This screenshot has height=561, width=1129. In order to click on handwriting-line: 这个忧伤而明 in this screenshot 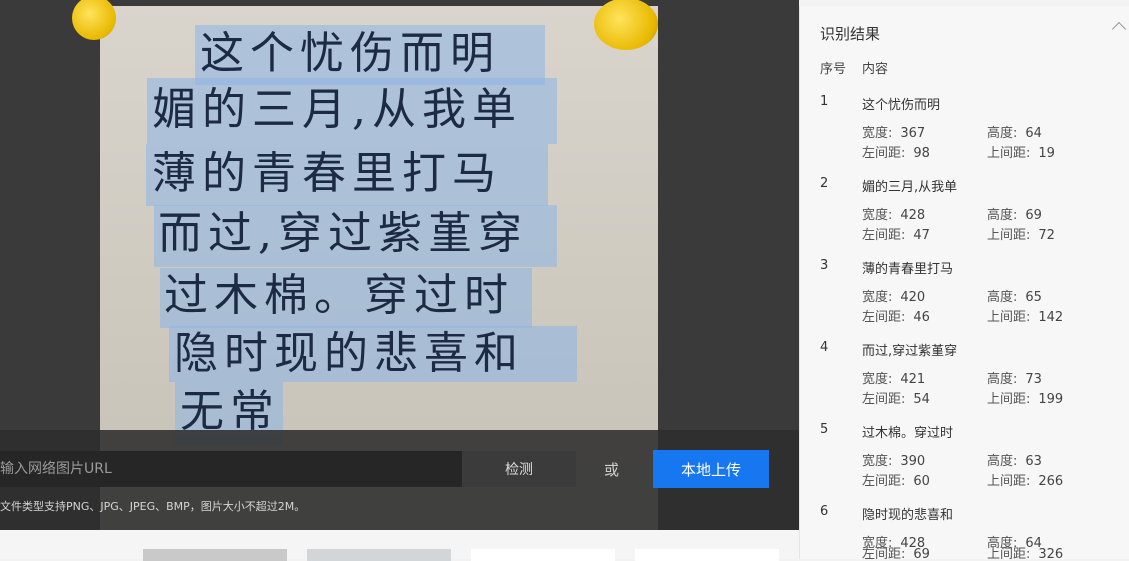, I will do `click(350, 53)`.